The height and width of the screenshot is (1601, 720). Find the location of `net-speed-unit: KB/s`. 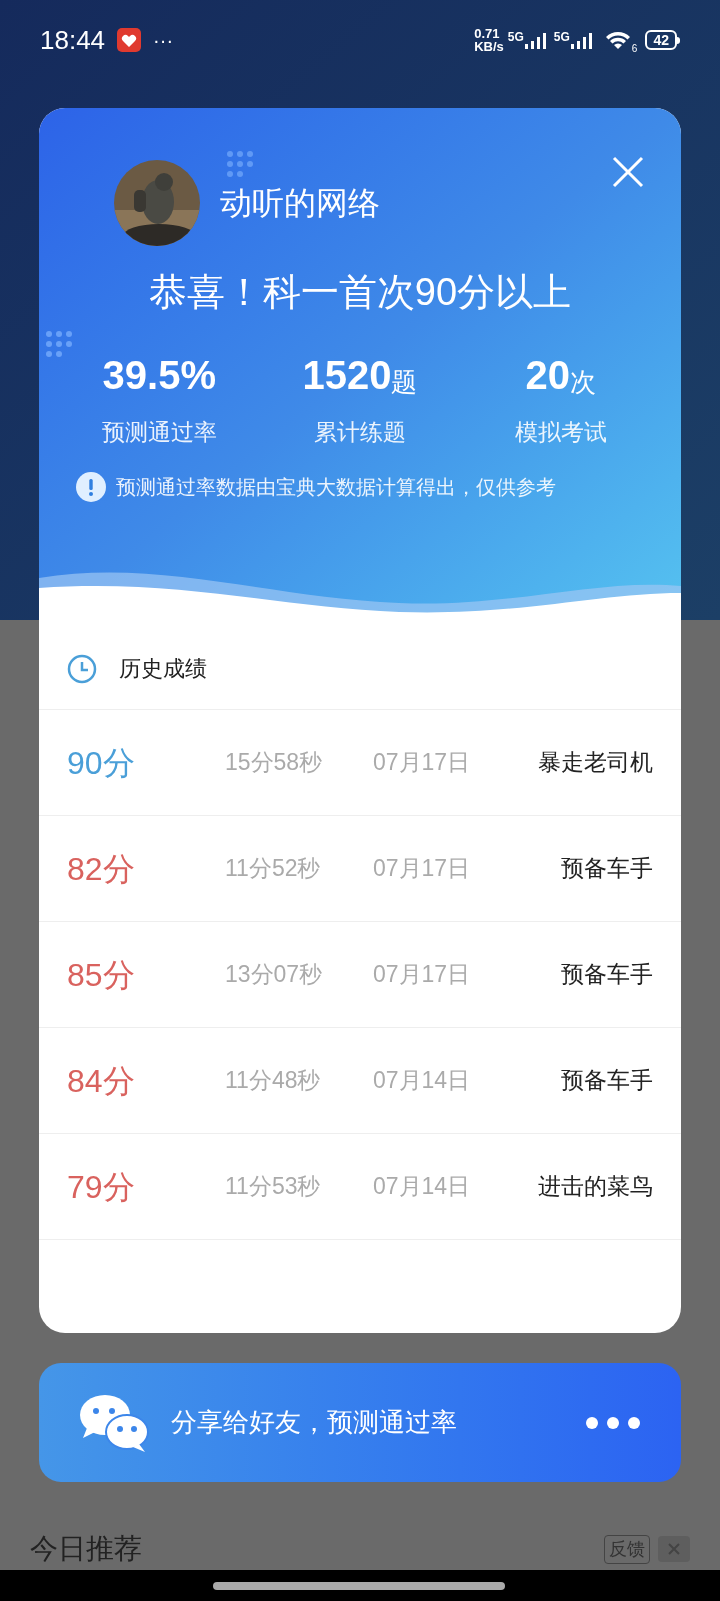

net-speed-unit: KB/s is located at coordinates (489, 46).